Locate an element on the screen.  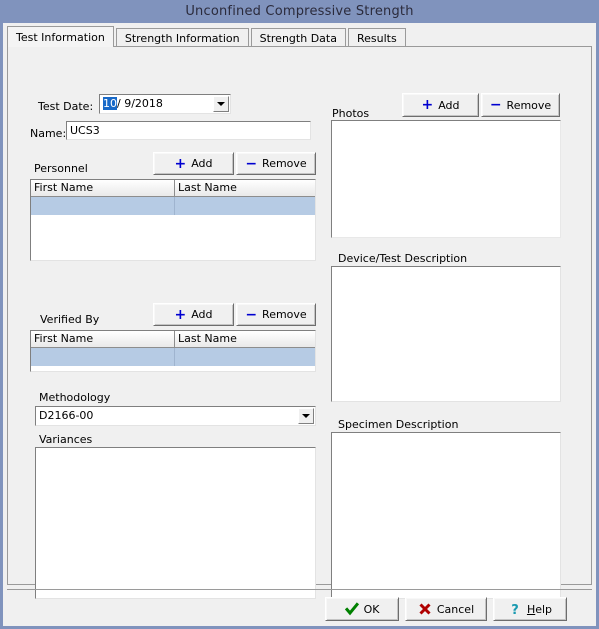
check-icon is located at coordinates (351, 609).